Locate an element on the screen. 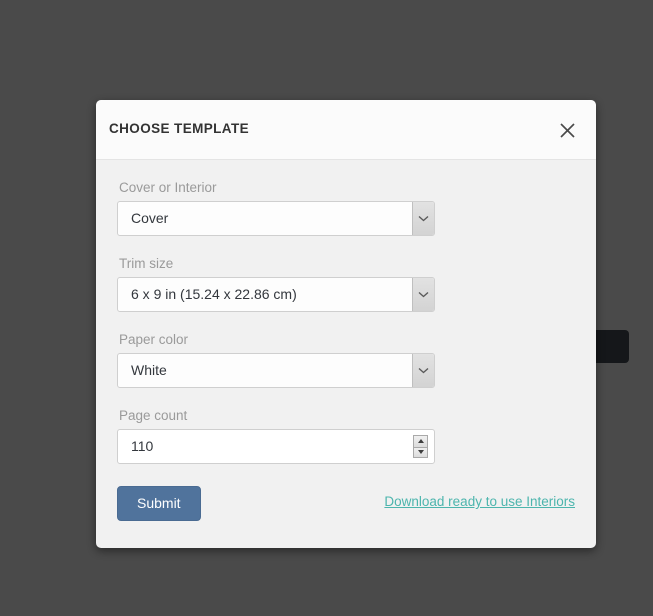 This screenshot has width=653, height=616. label-trim-size: Trim size is located at coordinates (146, 263).